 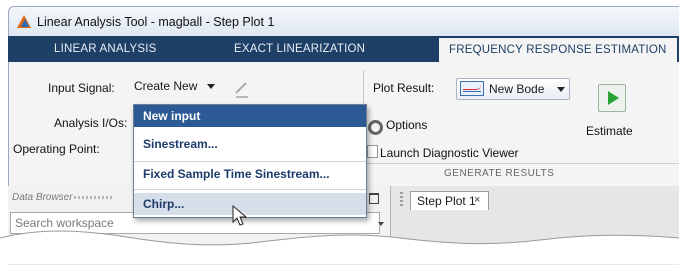 I want to click on analysis-ios-label: Analysis I/Os:, so click(x=91, y=123).